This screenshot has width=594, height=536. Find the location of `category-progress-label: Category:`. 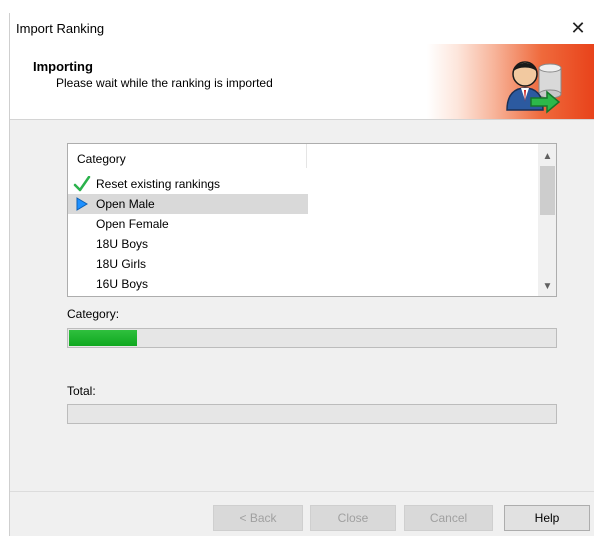

category-progress-label: Category: is located at coordinates (93, 314).